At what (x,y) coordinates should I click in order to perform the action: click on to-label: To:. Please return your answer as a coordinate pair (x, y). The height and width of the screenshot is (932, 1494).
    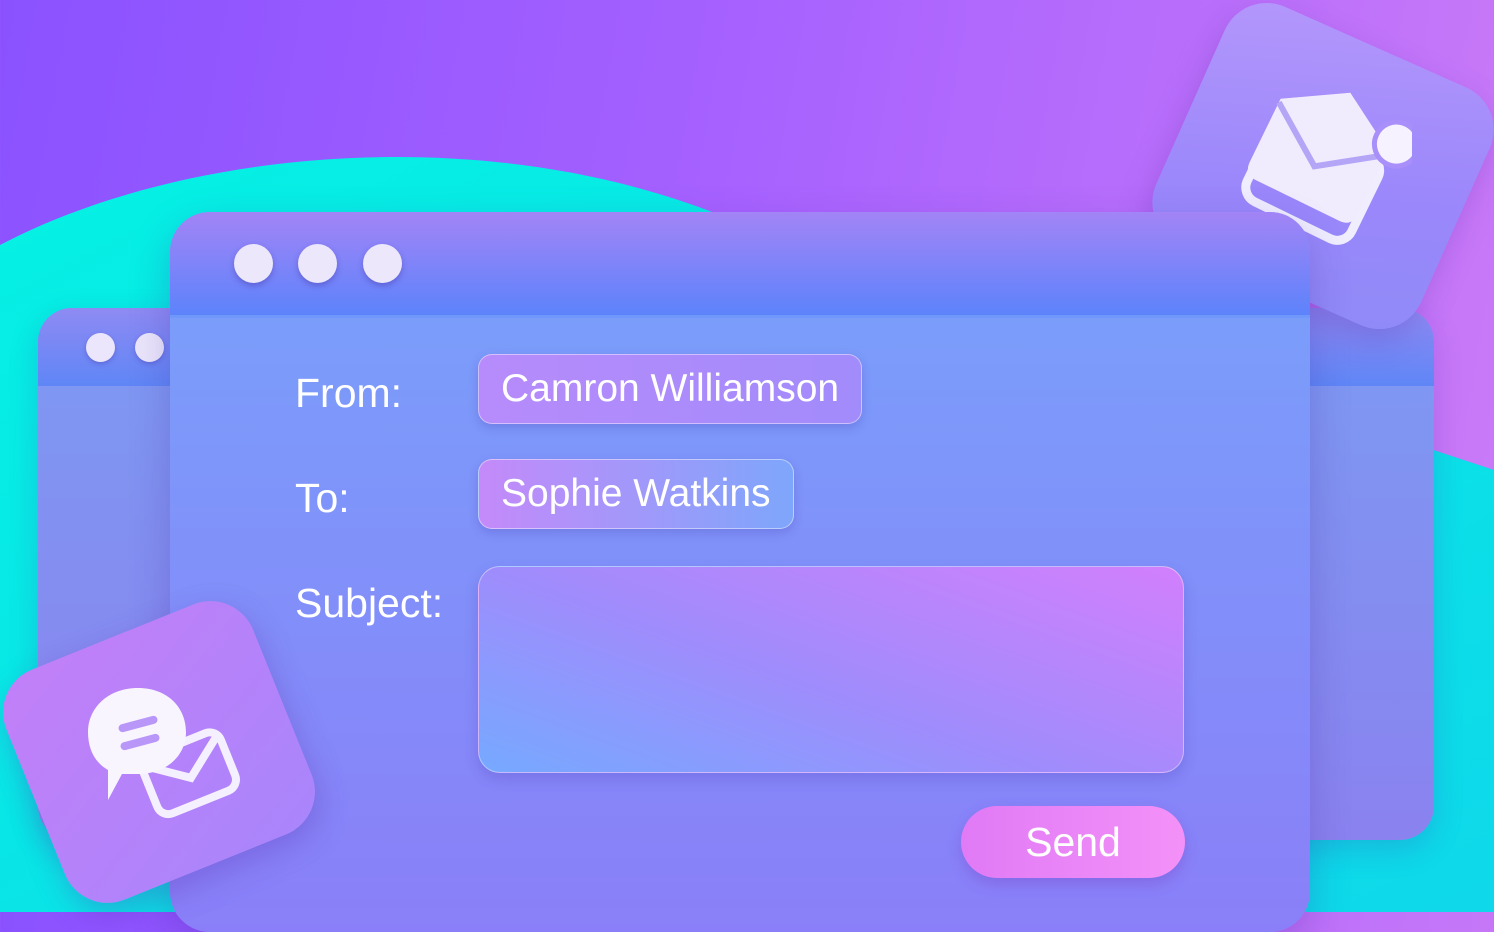
    Looking at the image, I should click on (322, 498).